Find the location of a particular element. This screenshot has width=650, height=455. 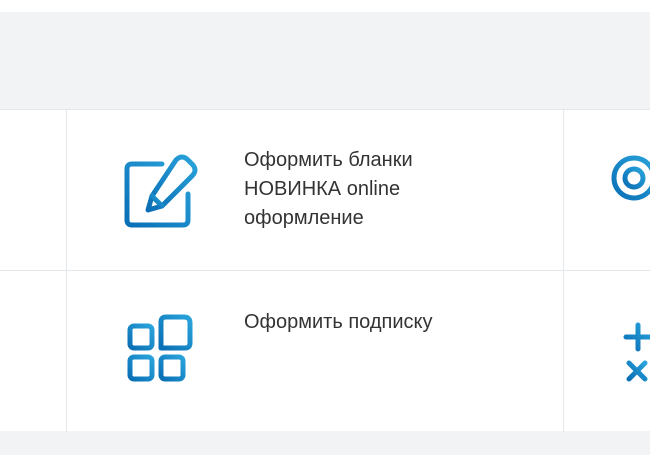

top-bar is located at coordinates (325, 6).